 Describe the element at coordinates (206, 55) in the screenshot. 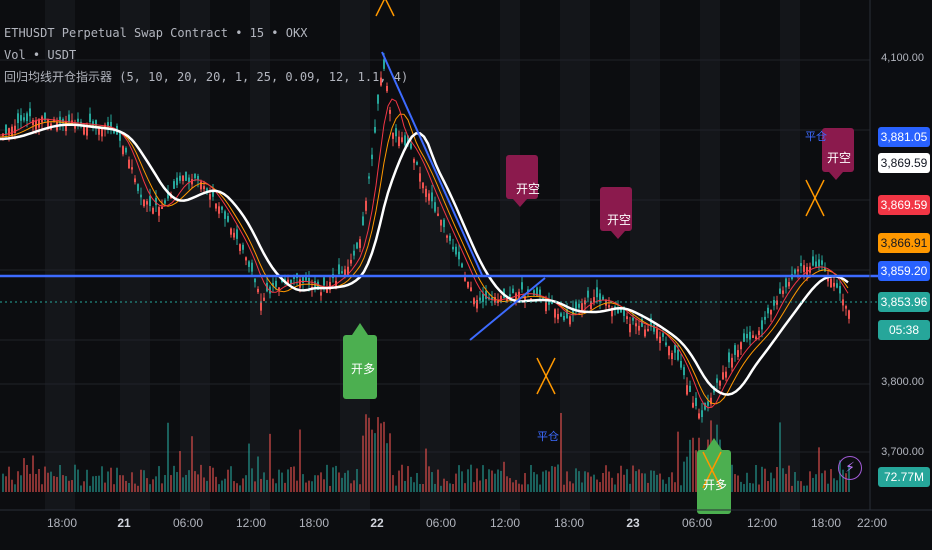

I see `volume-indicator-label: Vol • USDT` at that location.